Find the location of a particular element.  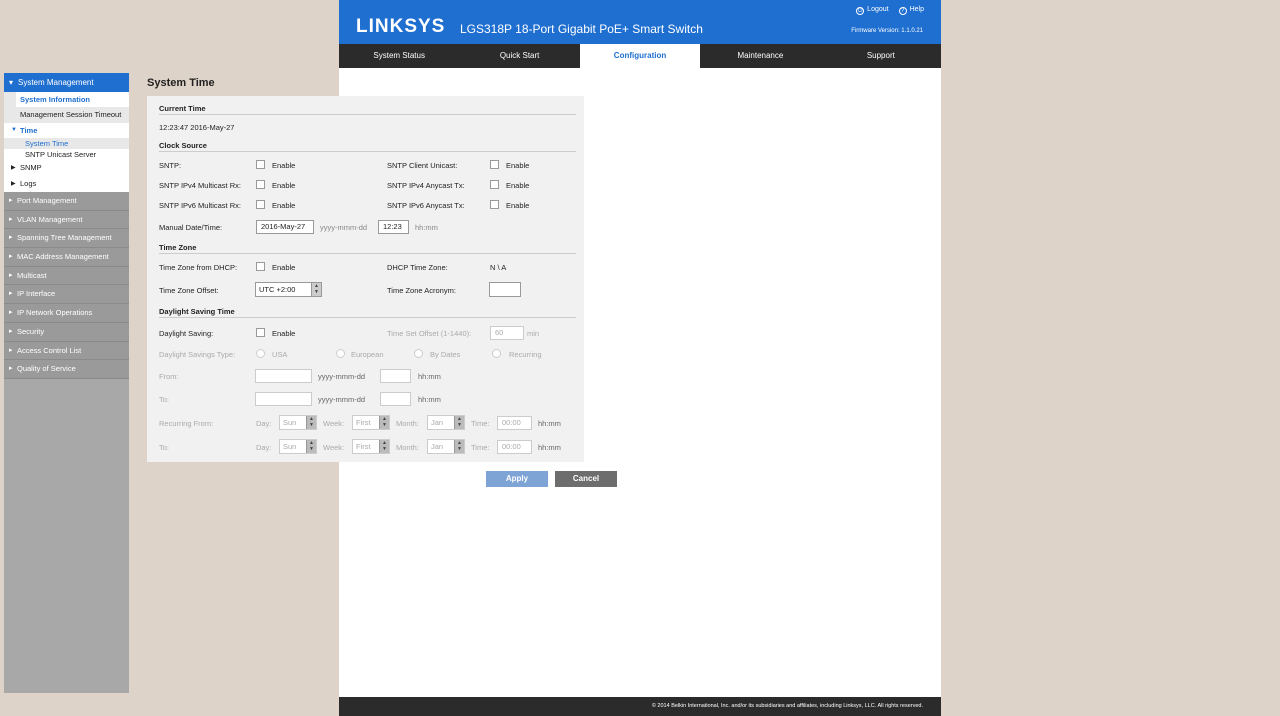

clock-source-heading: Clock Source is located at coordinates (183, 145).